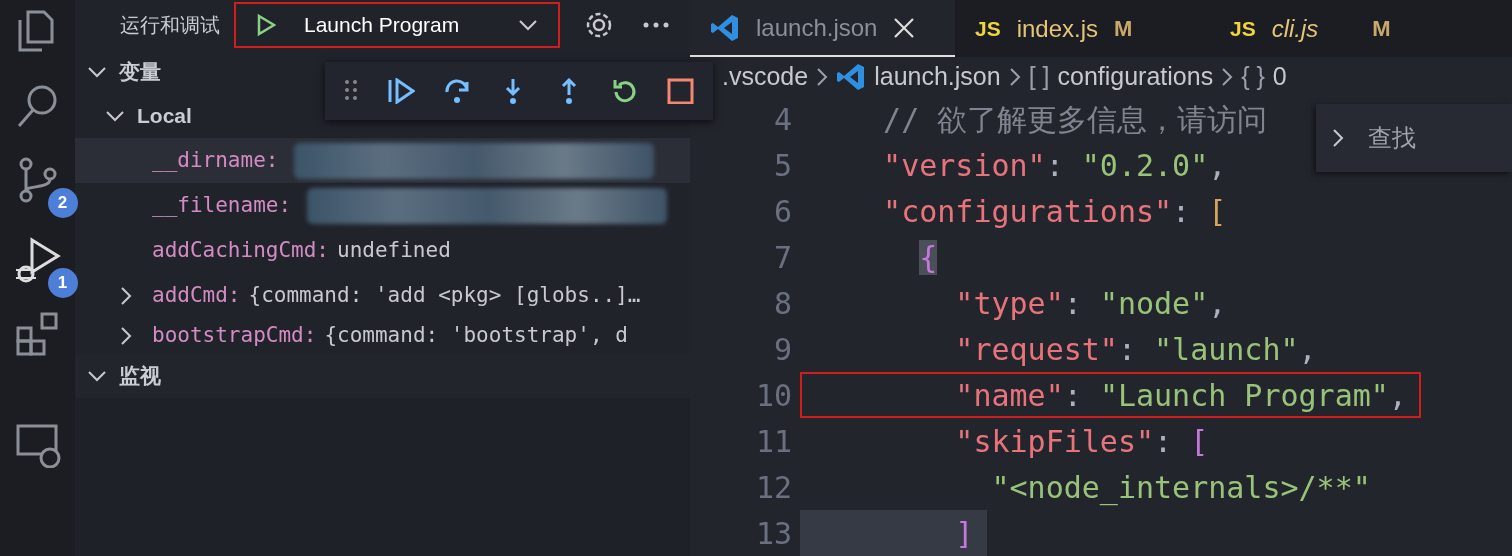 Image resolution: width=1512 pixels, height=556 pixels. Describe the element at coordinates (234, 336) in the screenshot. I see `variable-name: bootstrapCmd:` at that location.